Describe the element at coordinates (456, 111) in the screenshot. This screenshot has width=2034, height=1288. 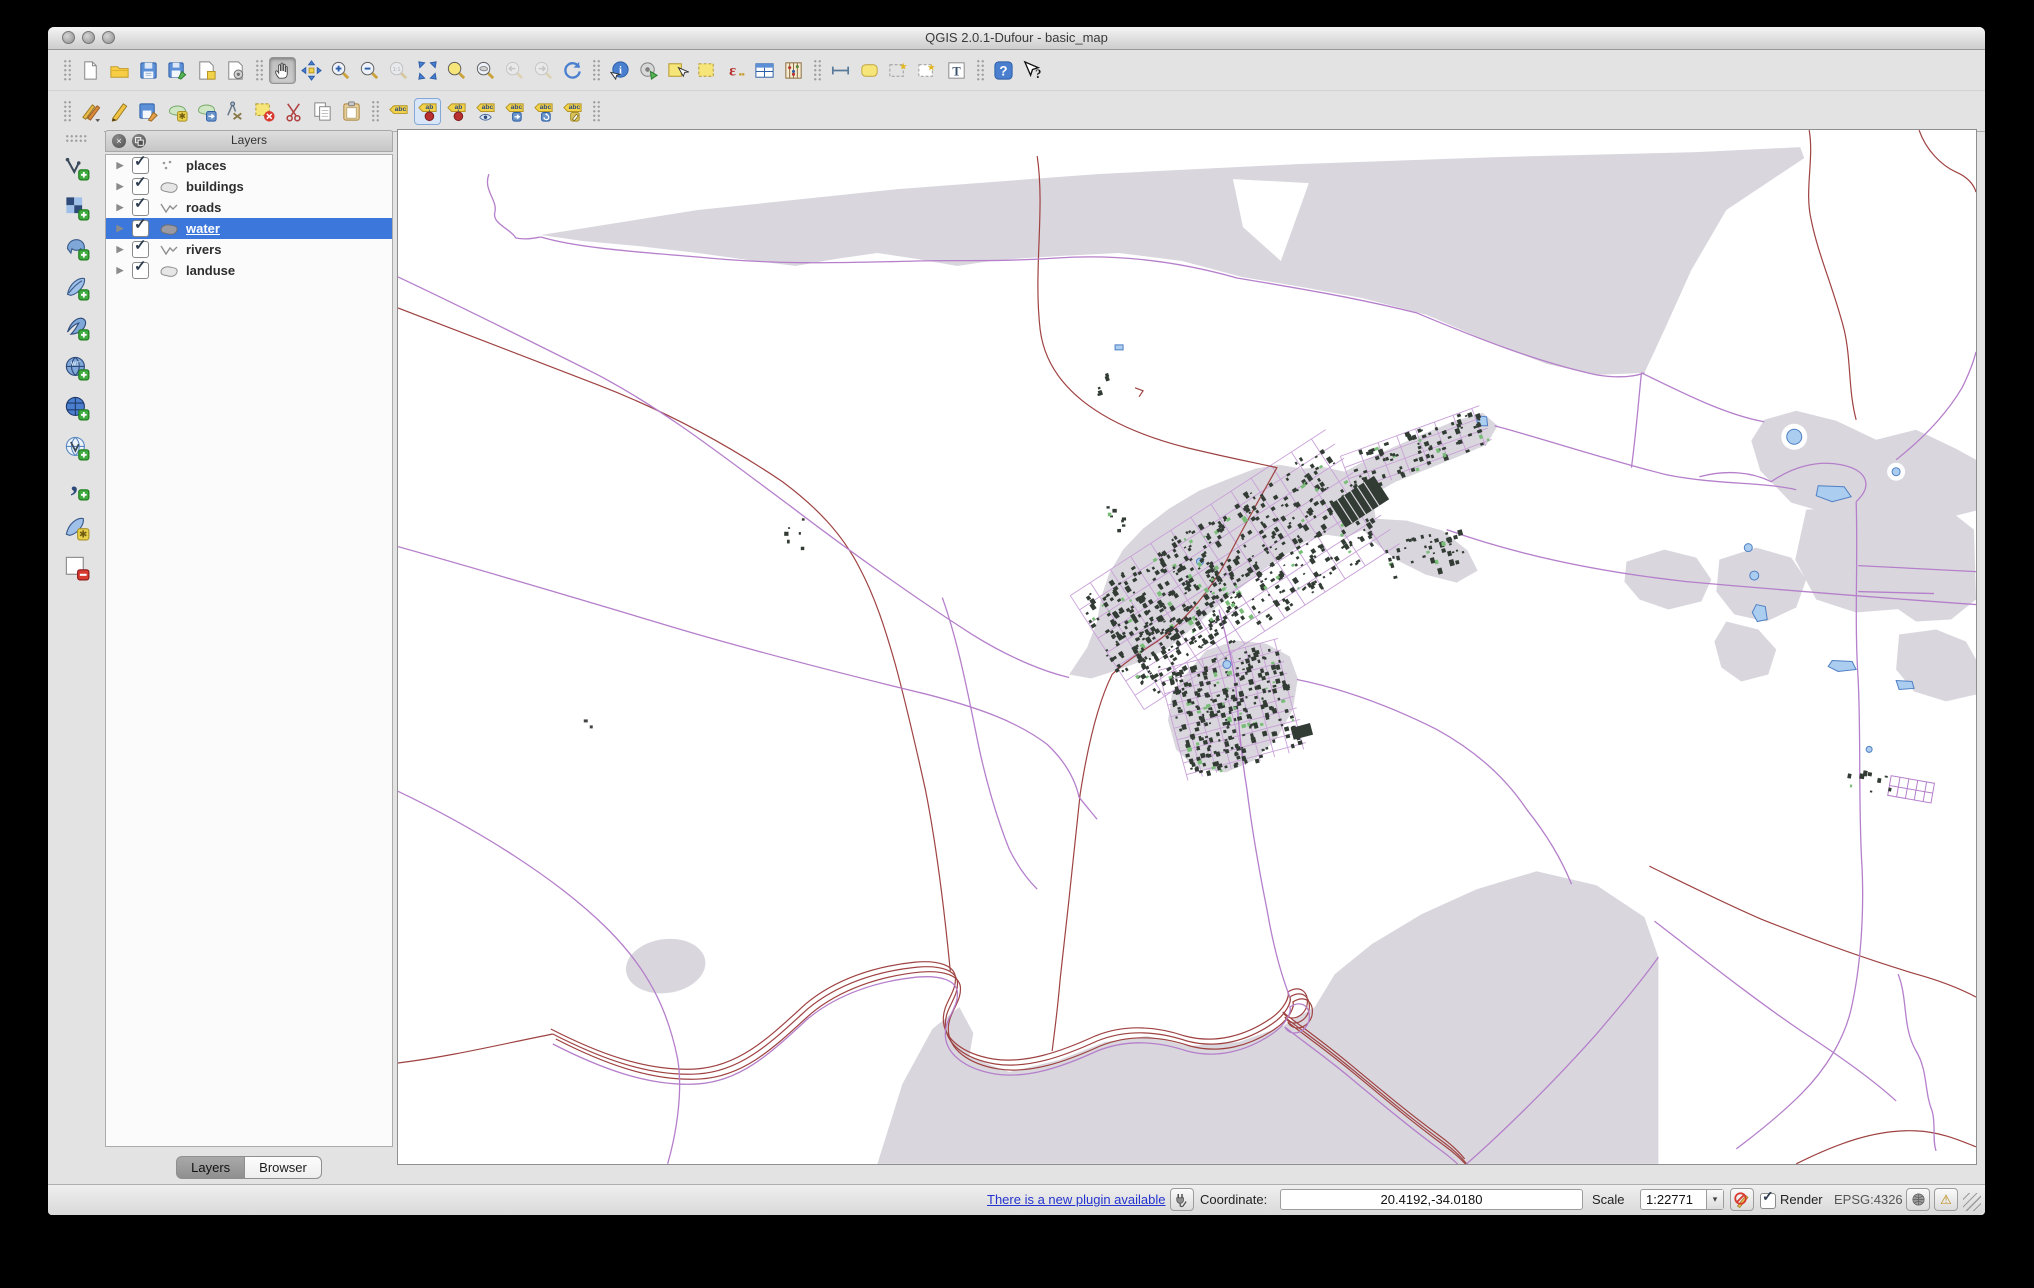
I see `highlight-pinned-labels-button` at that location.